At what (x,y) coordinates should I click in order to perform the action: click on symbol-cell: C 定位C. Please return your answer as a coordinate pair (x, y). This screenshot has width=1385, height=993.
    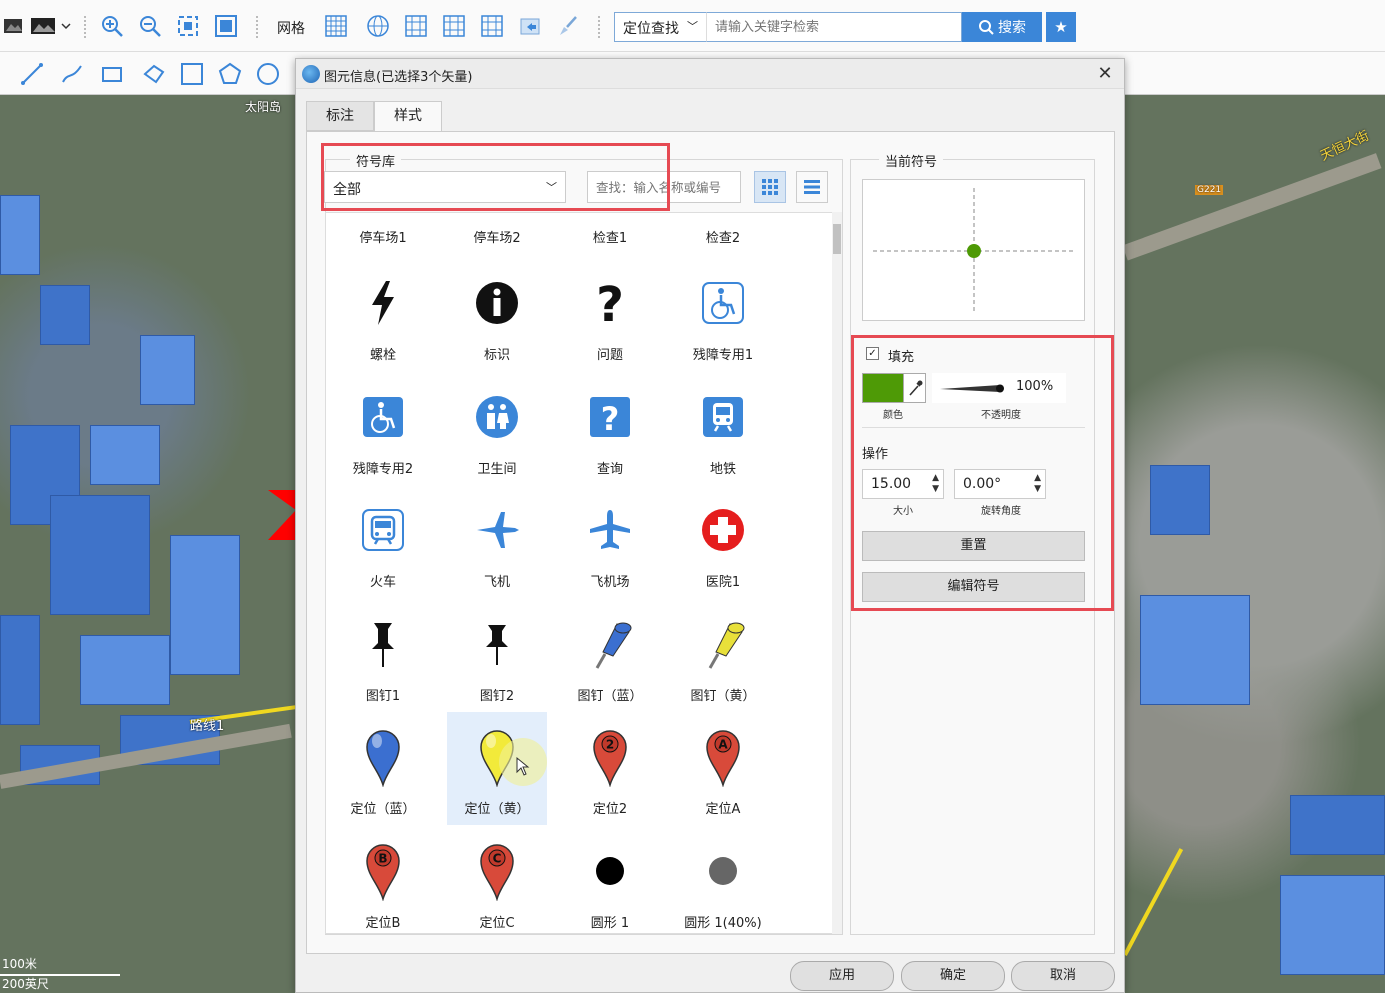
    Looking at the image, I should click on (497, 880).